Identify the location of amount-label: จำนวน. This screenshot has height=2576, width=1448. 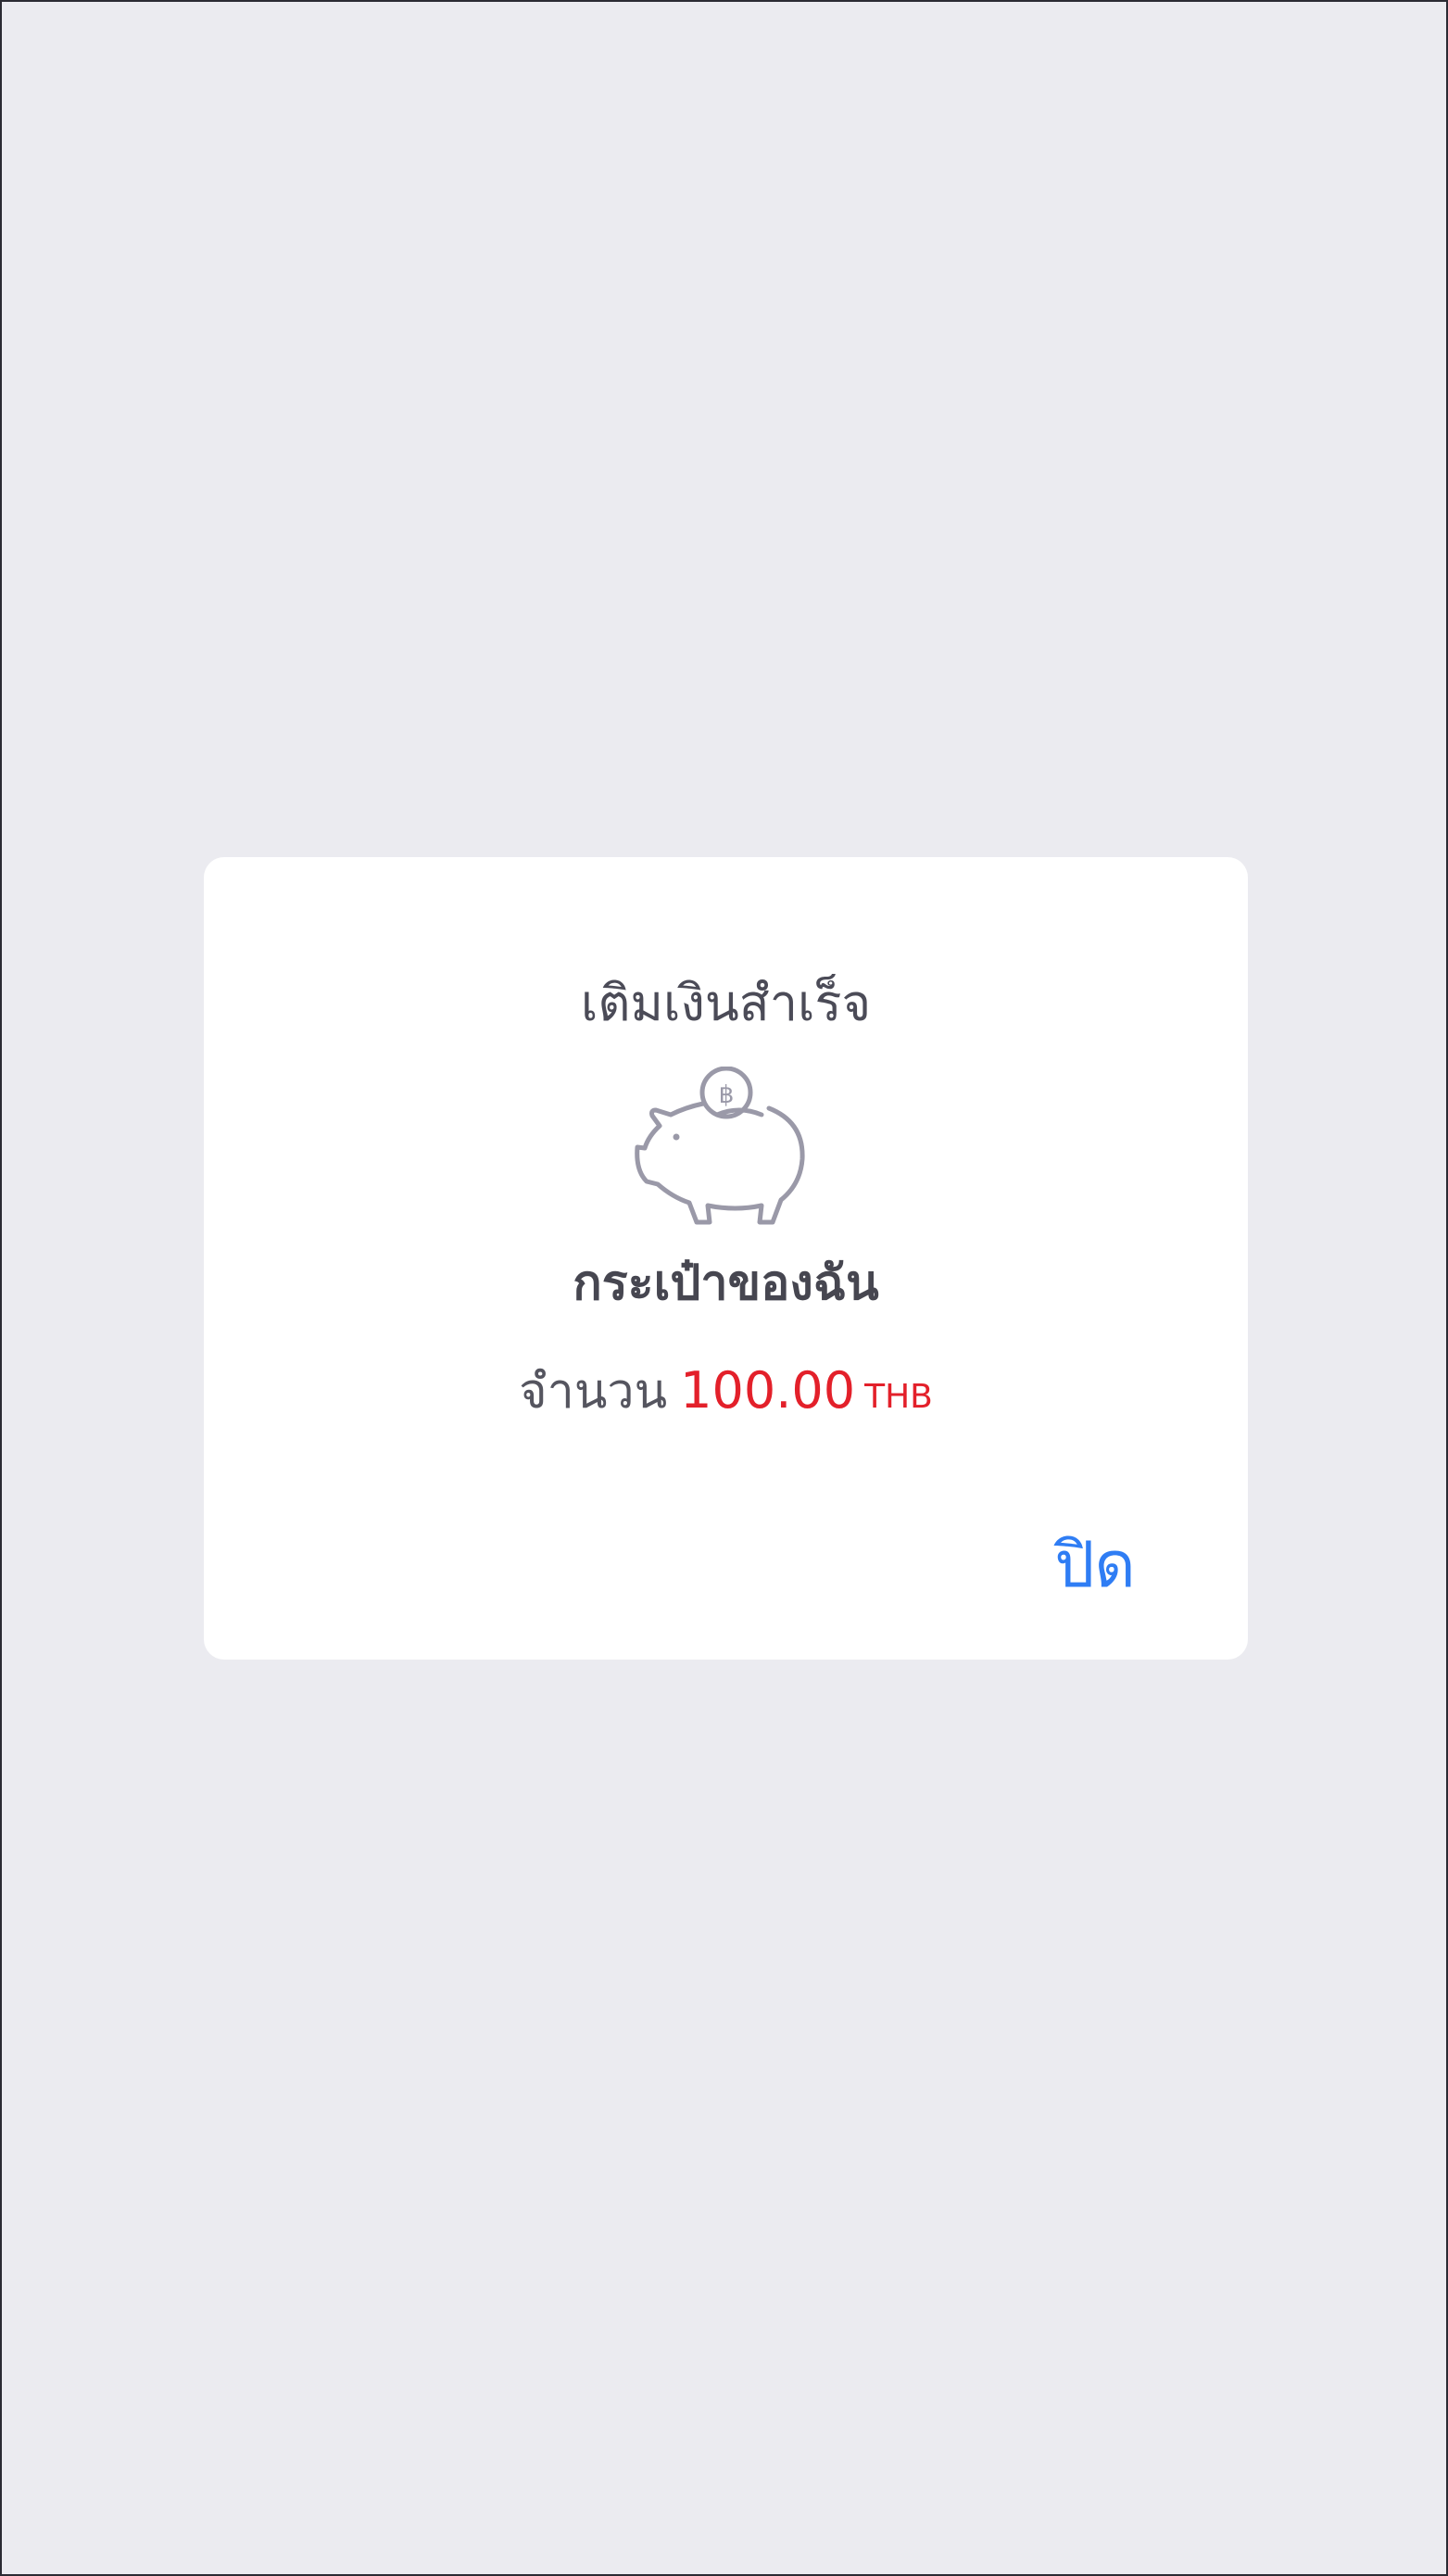
(593, 1392).